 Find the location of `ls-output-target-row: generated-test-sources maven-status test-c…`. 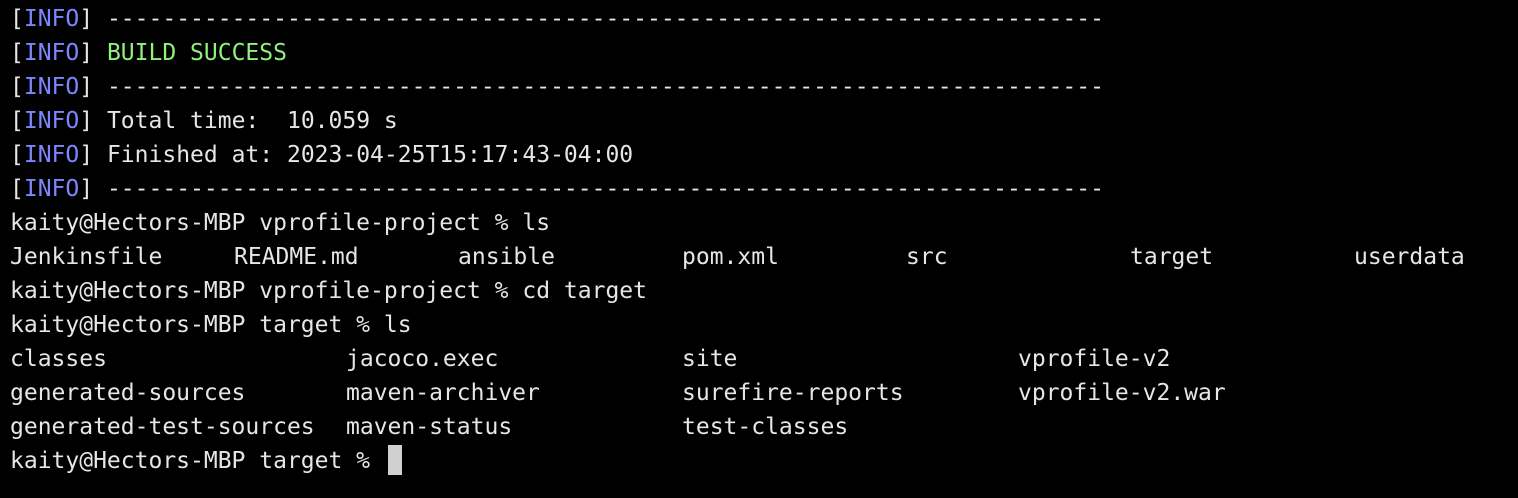

ls-output-target-row: generated-test-sources maven-status test-c… is located at coordinates (764, 427).